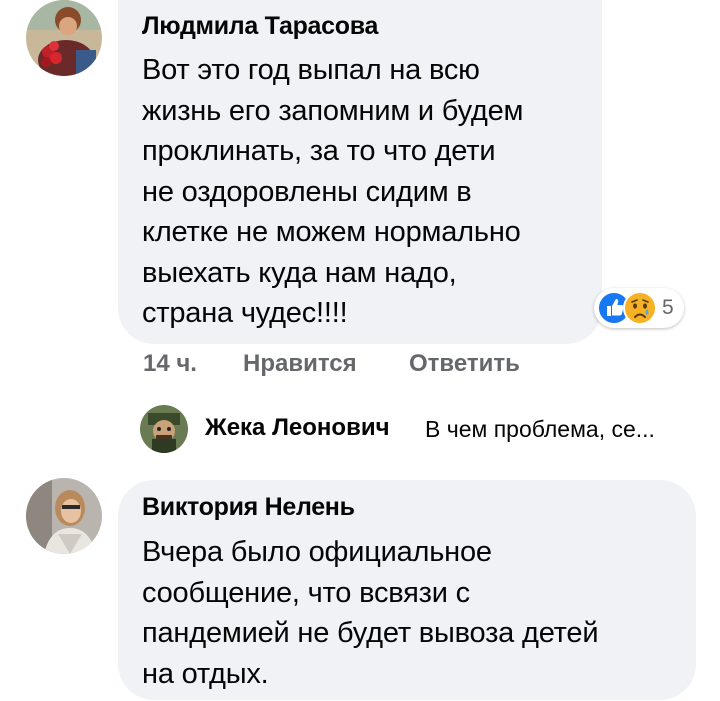  I want to click on avatar-zheka, so click(164, 429).